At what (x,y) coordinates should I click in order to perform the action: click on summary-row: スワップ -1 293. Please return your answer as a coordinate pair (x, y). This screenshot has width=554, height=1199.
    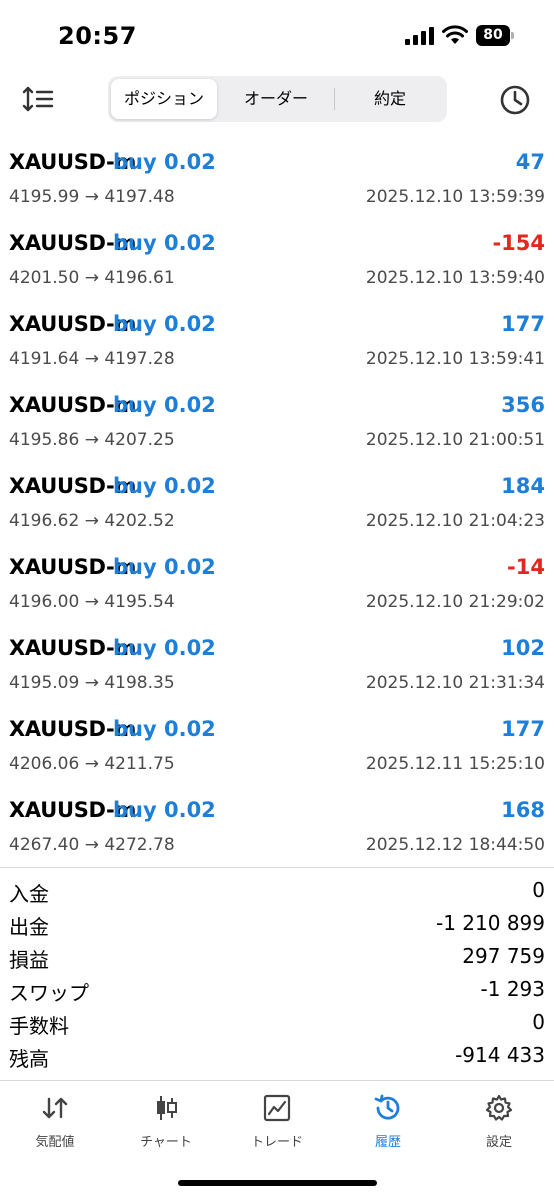
    Looking at the image, I should click on (277, 990).